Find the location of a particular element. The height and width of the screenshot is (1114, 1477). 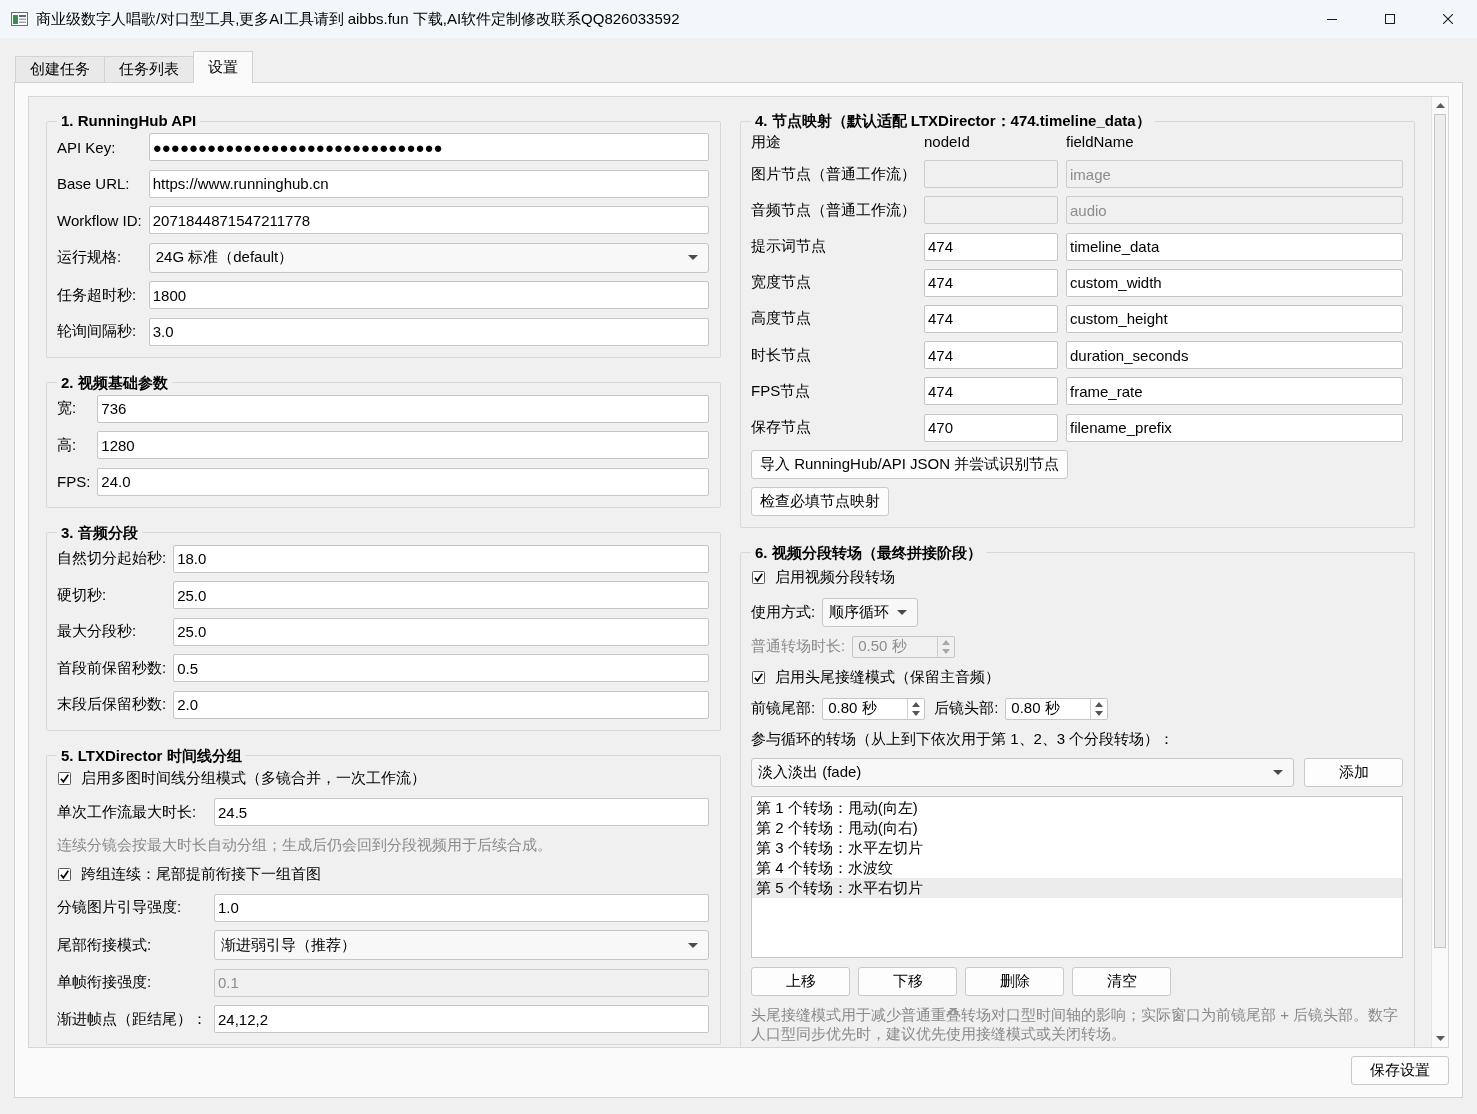

text-field: 1.0 is located at coordinates (461, 907).